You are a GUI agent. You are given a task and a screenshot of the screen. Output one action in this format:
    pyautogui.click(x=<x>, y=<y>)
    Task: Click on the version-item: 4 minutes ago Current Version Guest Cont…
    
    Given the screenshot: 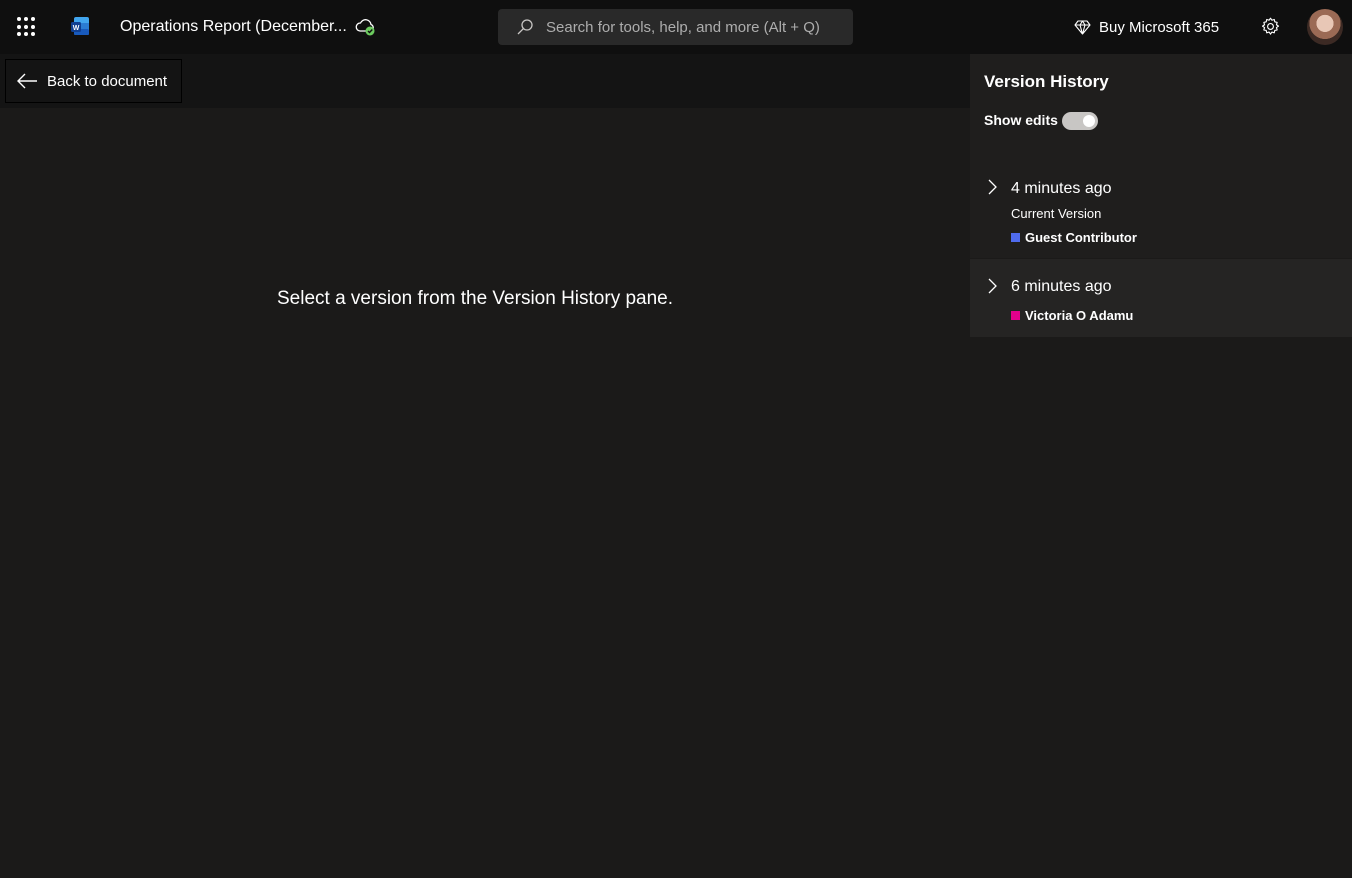 What is the action you would take?
    pyautogui.click(x=1161, y=208)
    